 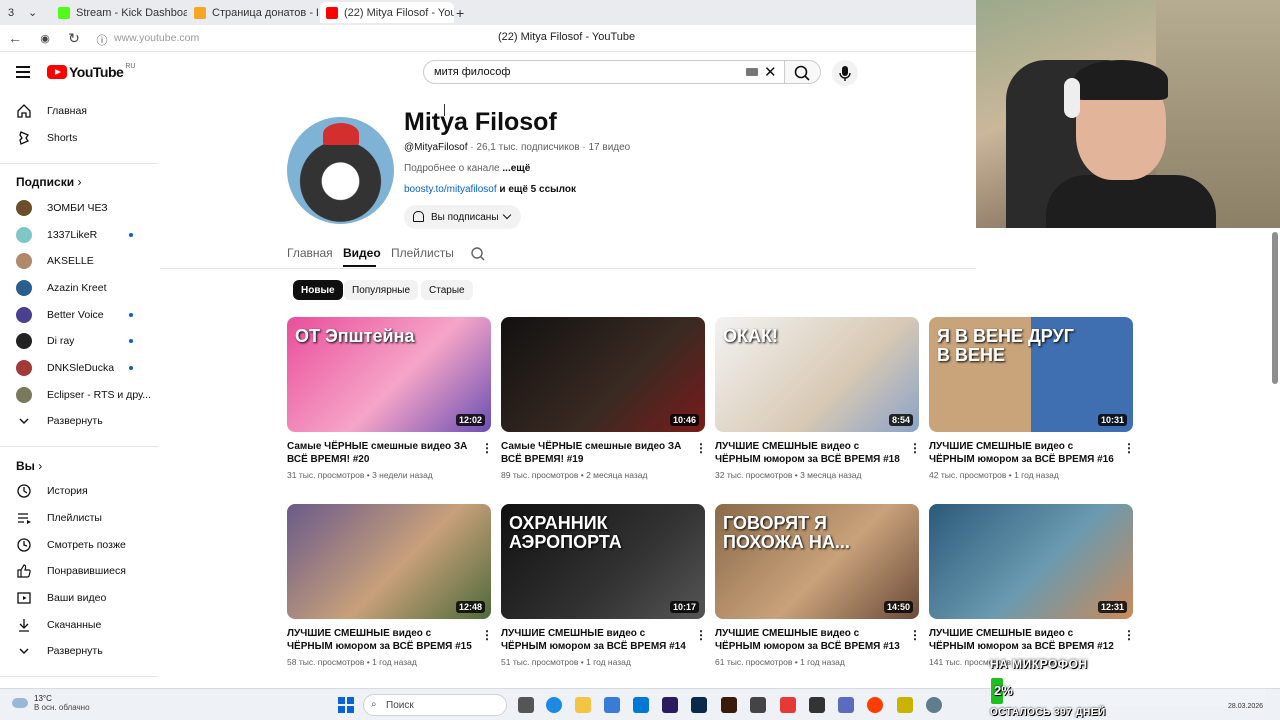 I want to click on tab-videos: Видео, so click(x=362, y=253).